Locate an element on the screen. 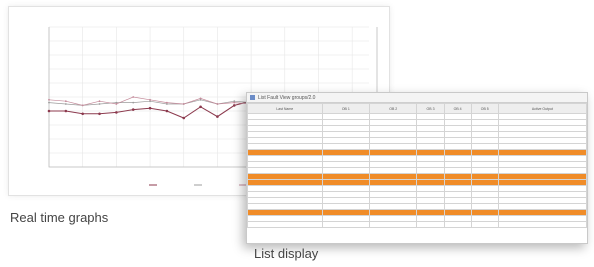  list-window-title: List Fault View groups/2.0 is located at coordinates (287, 97).